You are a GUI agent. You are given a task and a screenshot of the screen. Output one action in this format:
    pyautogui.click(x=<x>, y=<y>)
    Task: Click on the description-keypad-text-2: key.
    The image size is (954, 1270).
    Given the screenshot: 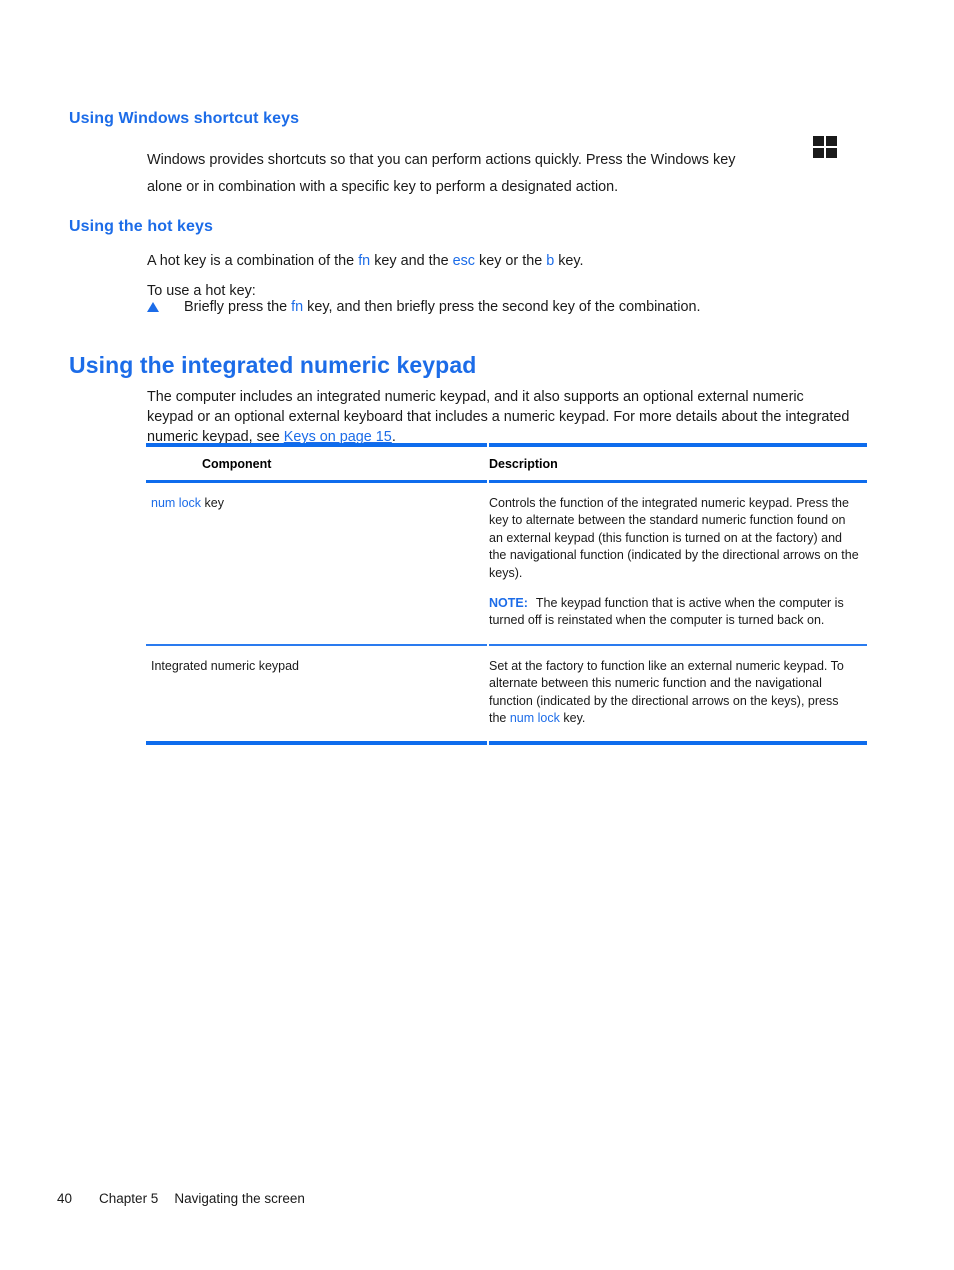 What is the action you would take?
    pyautogui.click(x=572, y=718)
    